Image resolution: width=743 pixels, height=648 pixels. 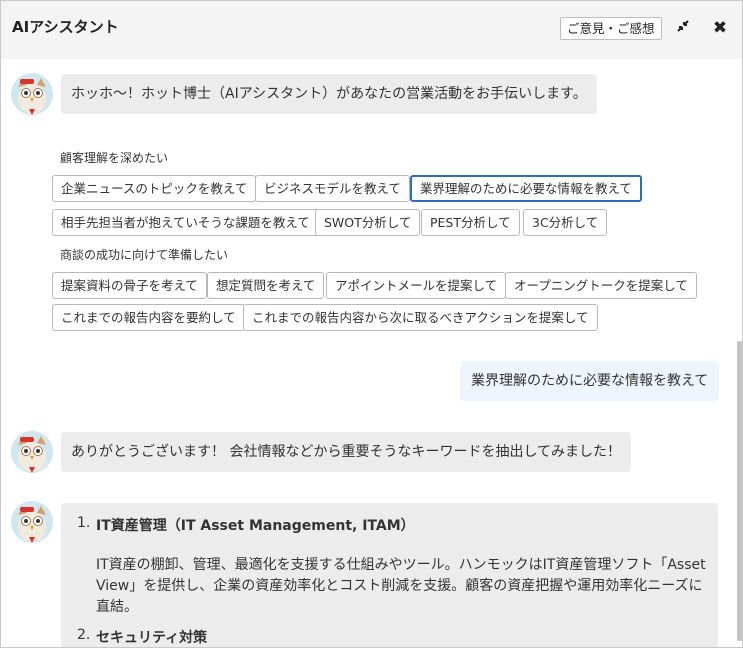 I want to click on suggestion-chip: オープニングトークを提案して, so click(x=601, y=285).